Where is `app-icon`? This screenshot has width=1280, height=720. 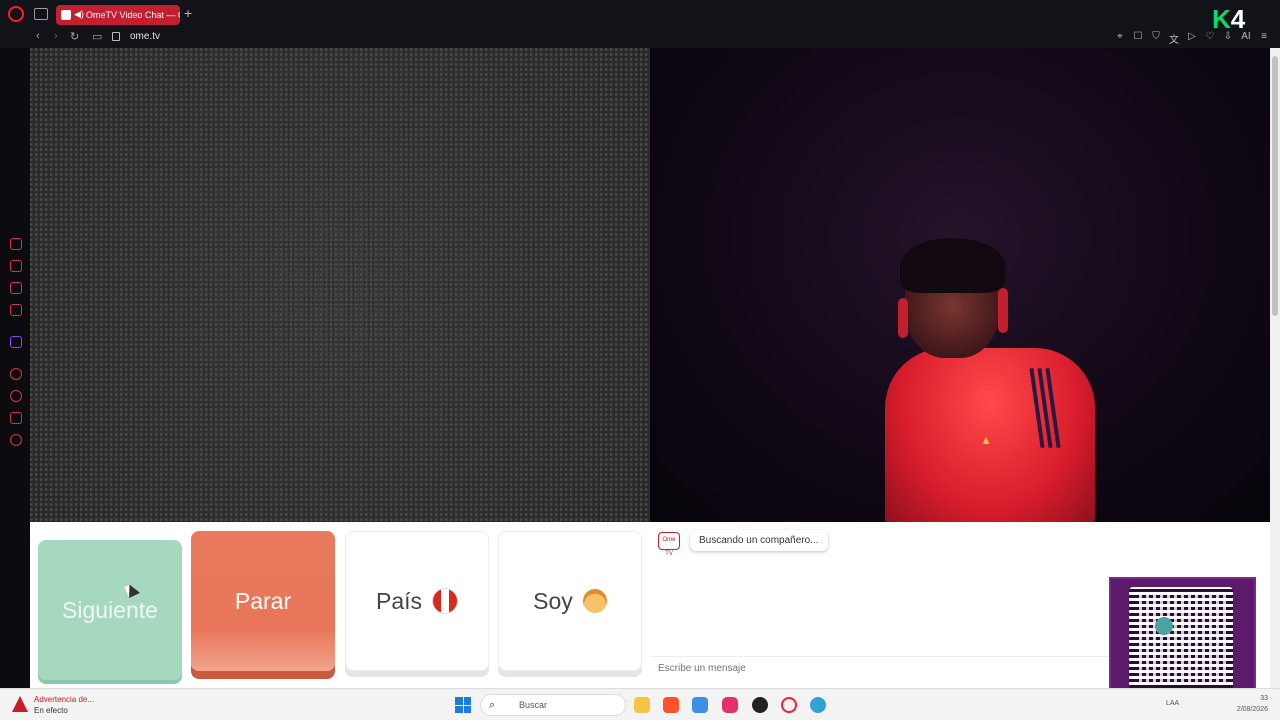
app-icon is located at coordinates (700, 705).